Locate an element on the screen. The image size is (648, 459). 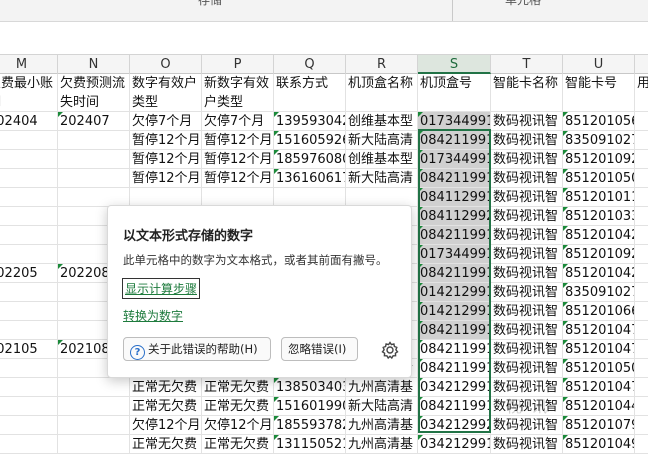
table-cell: 18597608012 is located at coordinates (310, 159).